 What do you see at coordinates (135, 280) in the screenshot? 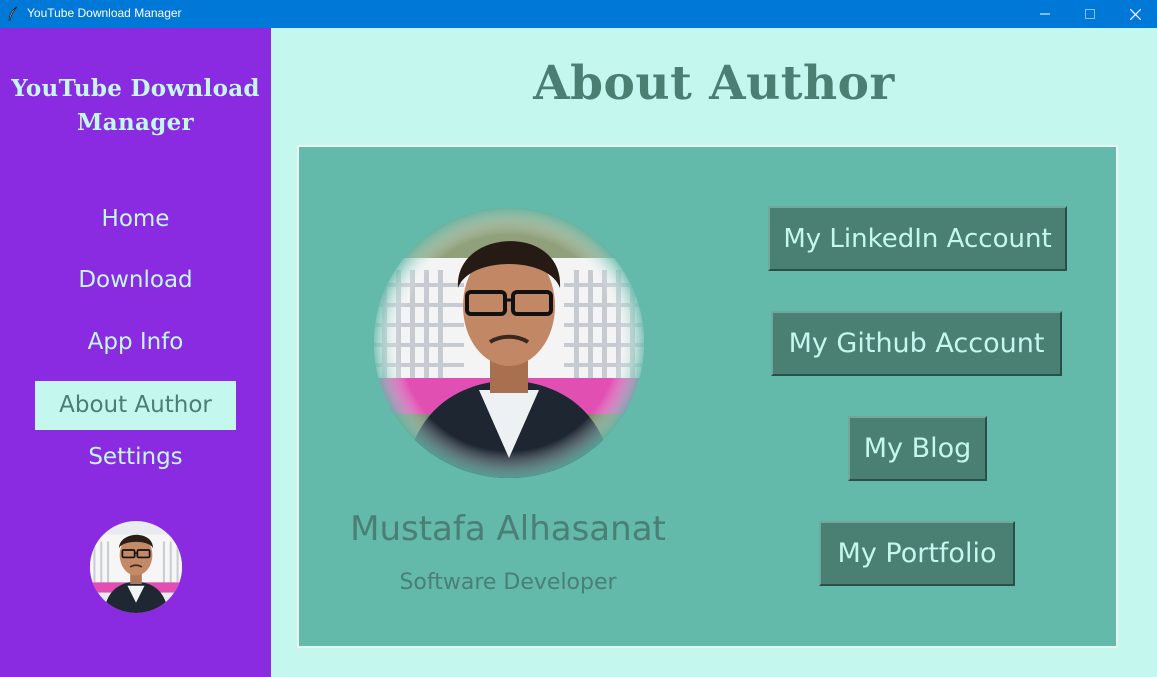
I see `sidebar-item-download: Download` at bounding box center [135, 280].